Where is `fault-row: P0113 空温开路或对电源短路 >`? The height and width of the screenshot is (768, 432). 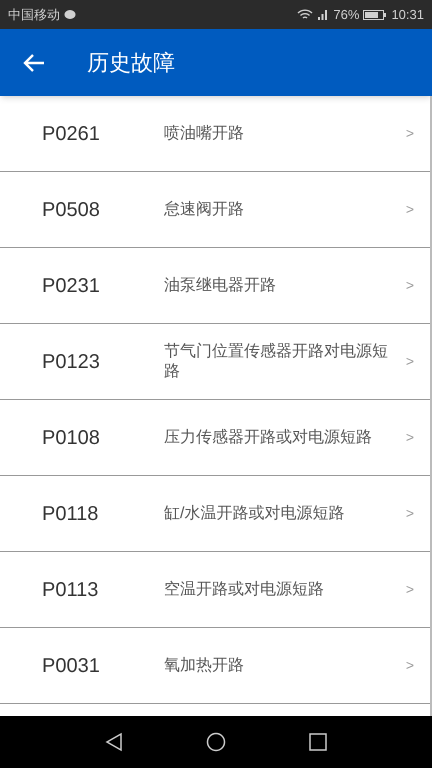 fault-row: P0113 空温开路或对电源短路 > is located at coordinates (215, 590).